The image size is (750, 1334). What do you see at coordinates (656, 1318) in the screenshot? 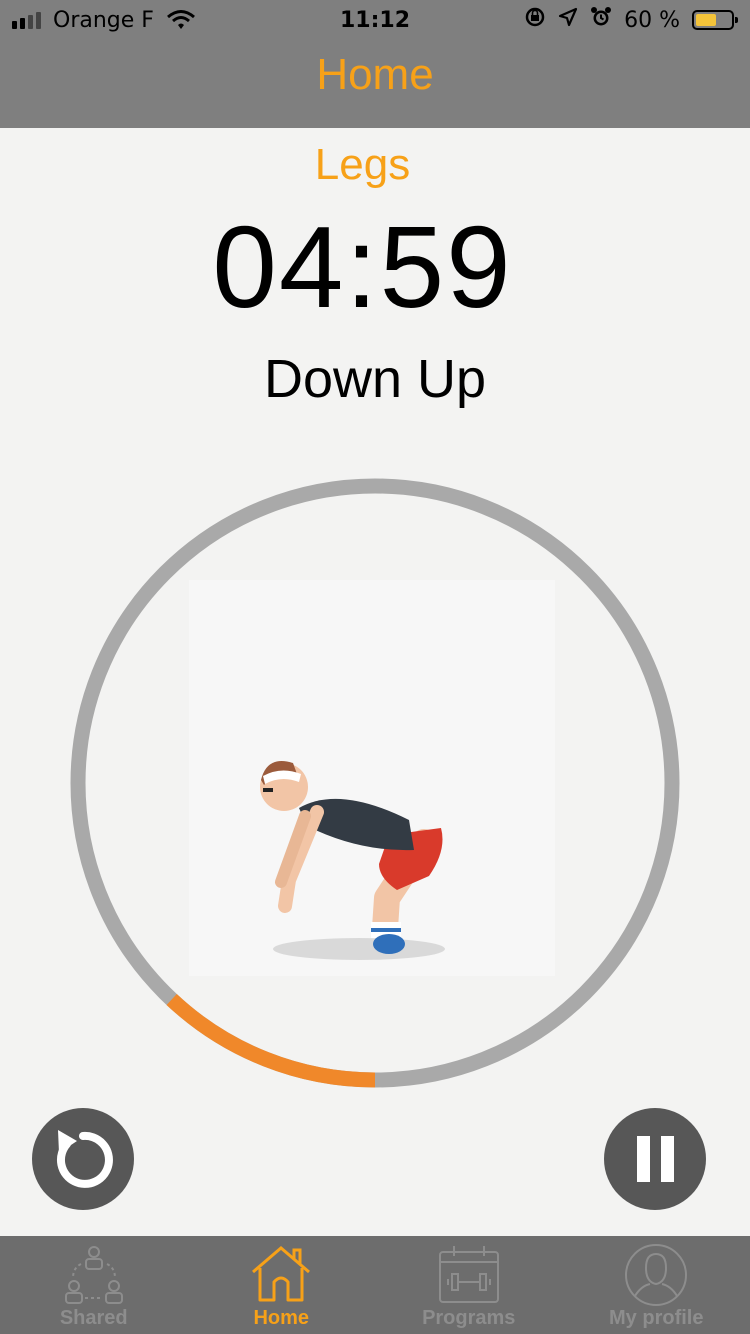
I see `tab-my-profile-label: My profile` at bounding box center [656, 1318].